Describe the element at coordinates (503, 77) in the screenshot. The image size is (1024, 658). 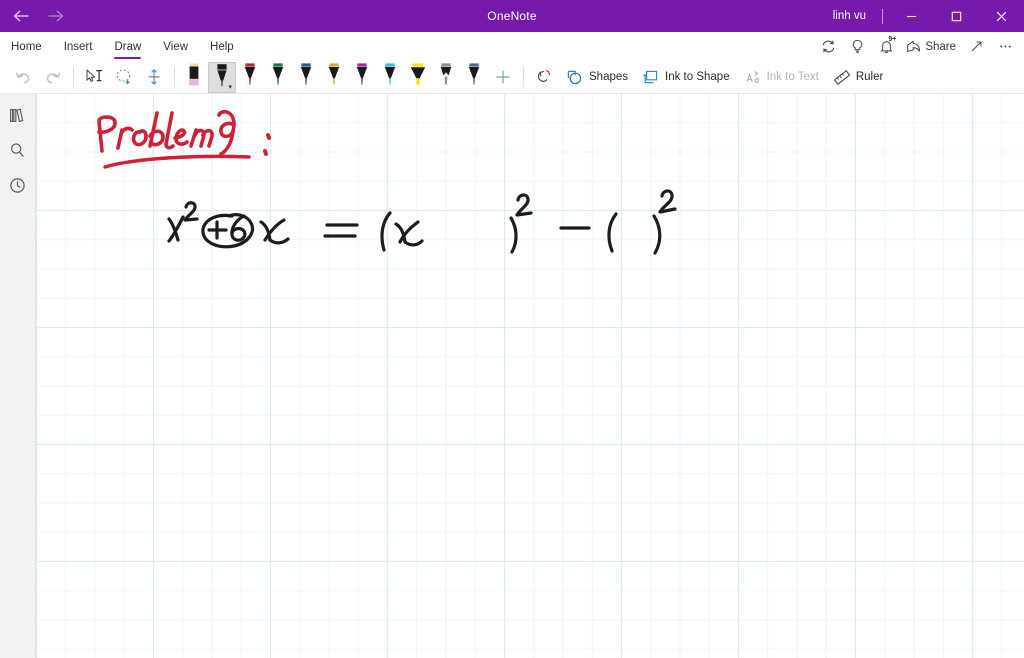
I see `add-pen-icon` at that location.